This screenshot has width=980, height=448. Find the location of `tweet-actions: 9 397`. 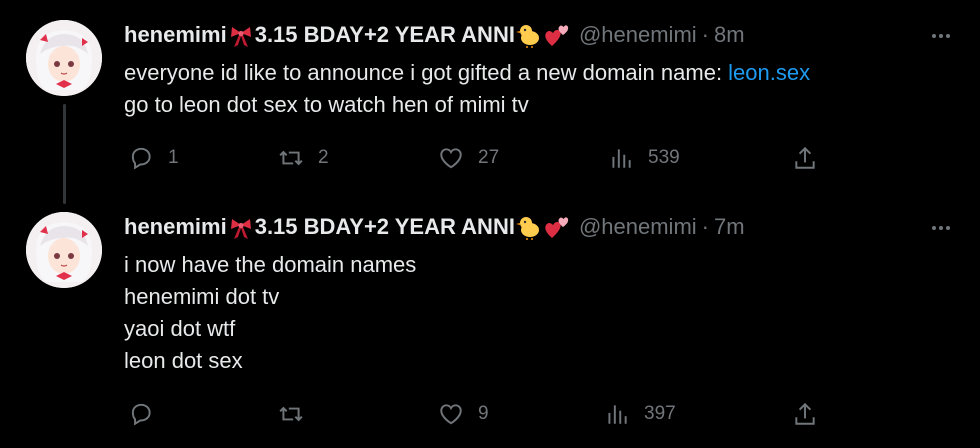

tweet-actions: 9 397 is located at coordinates (474, 414).